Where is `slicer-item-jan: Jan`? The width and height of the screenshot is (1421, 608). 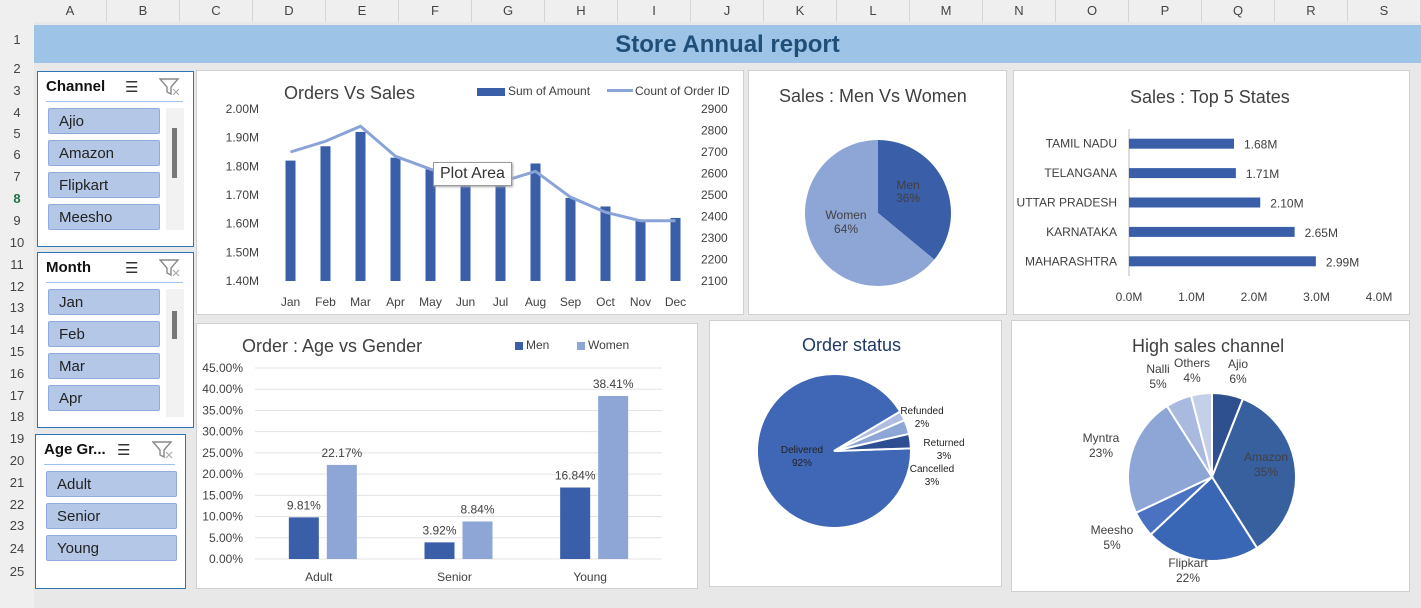 slicer-item-jan: Jan is located at coordinates (104, 302).